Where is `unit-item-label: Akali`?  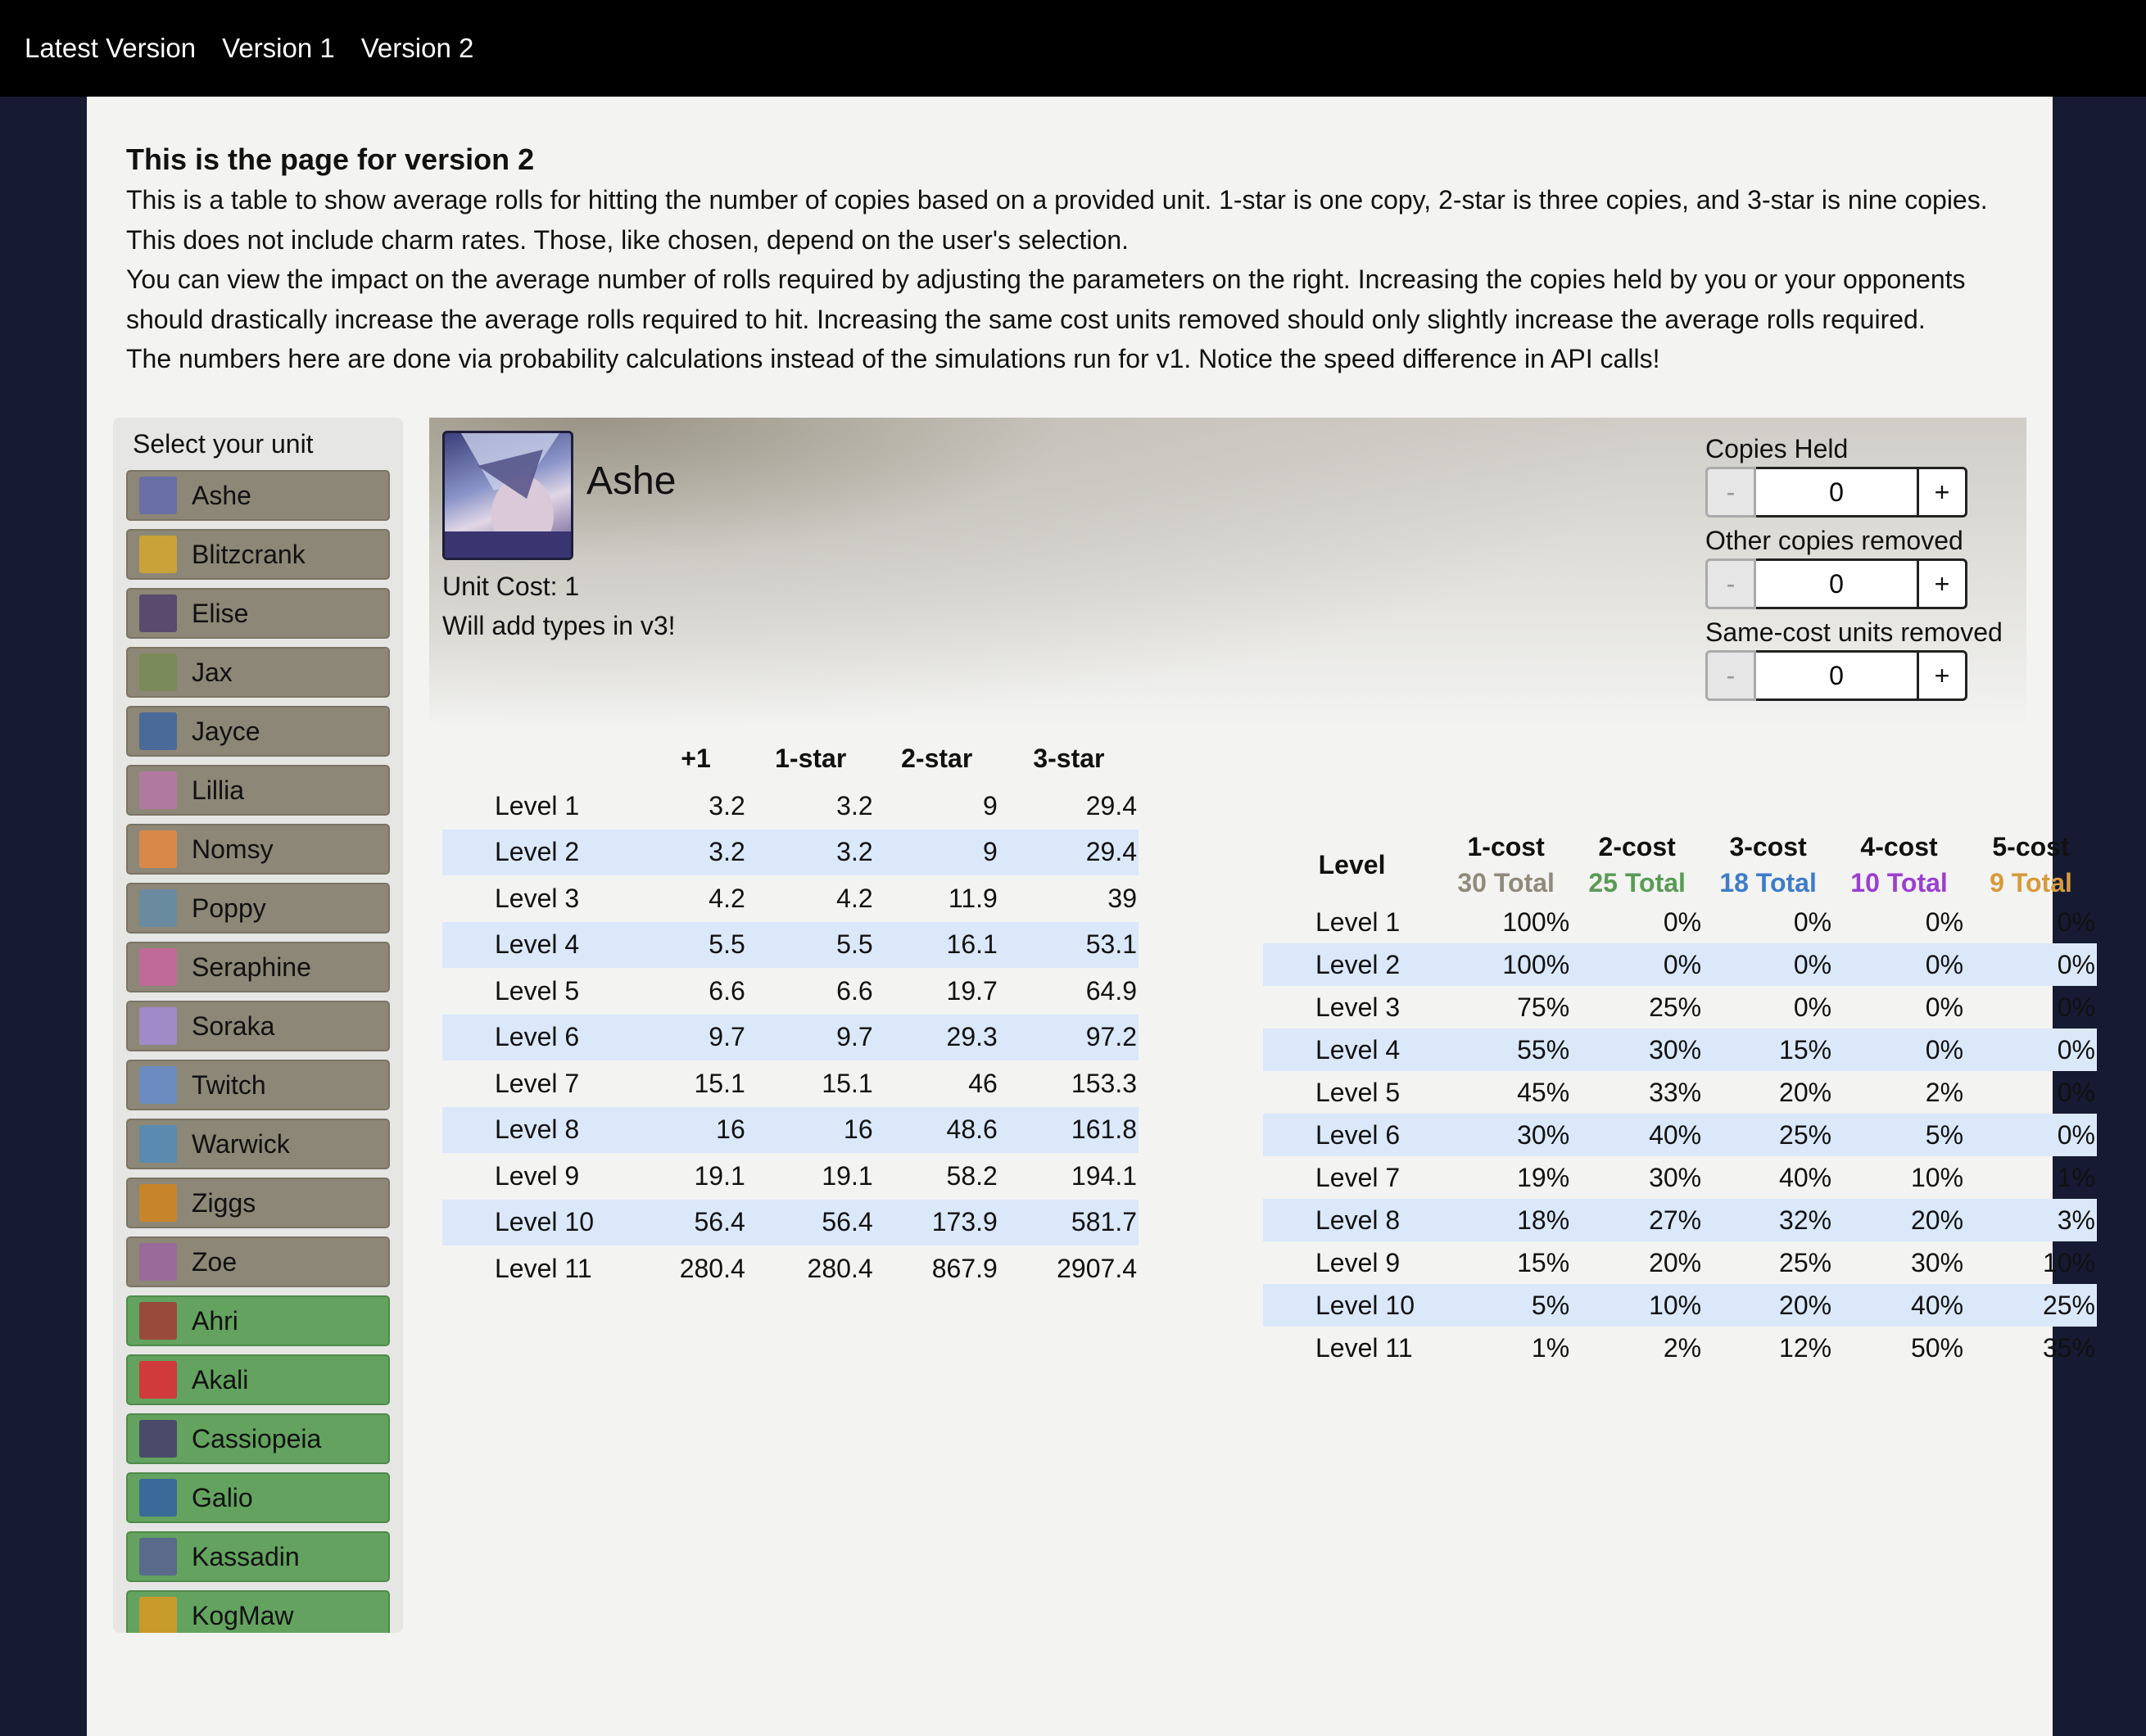 unit-item-label: Akali is located at coordinates (221, 1379).